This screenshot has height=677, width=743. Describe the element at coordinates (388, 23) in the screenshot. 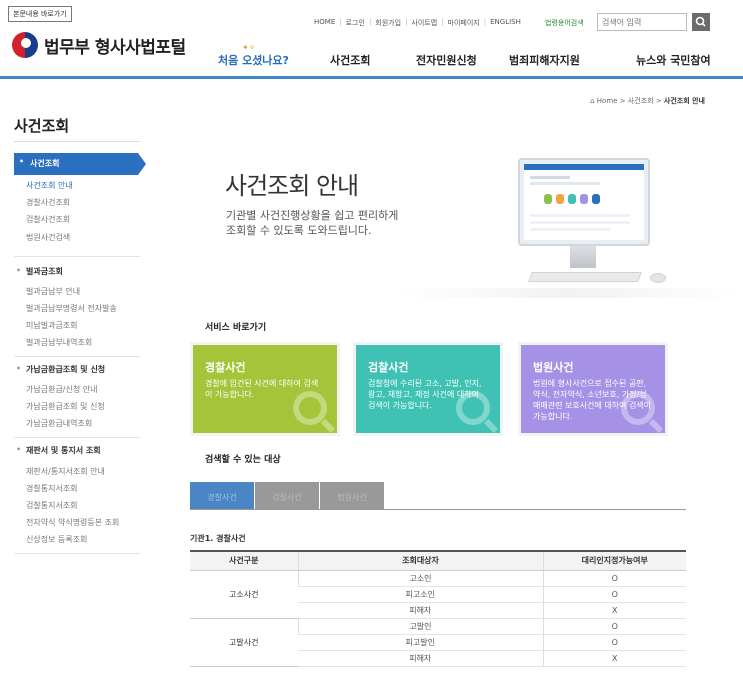

I see `util-signup-link: 회원가입` at that location.